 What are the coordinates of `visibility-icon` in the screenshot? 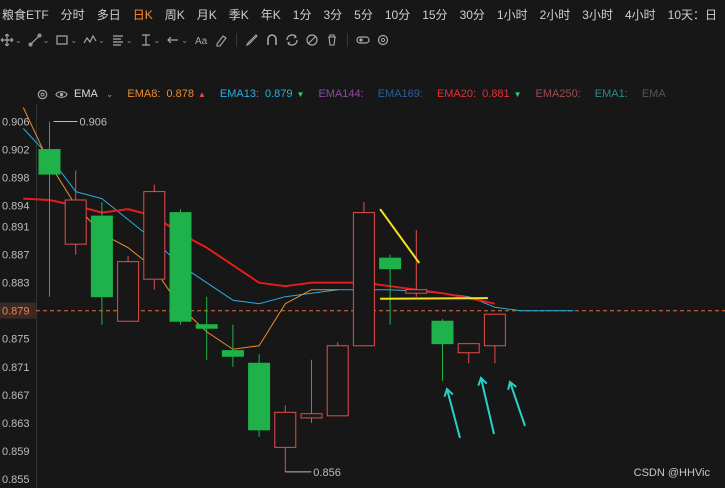 It's located at (363, 40).